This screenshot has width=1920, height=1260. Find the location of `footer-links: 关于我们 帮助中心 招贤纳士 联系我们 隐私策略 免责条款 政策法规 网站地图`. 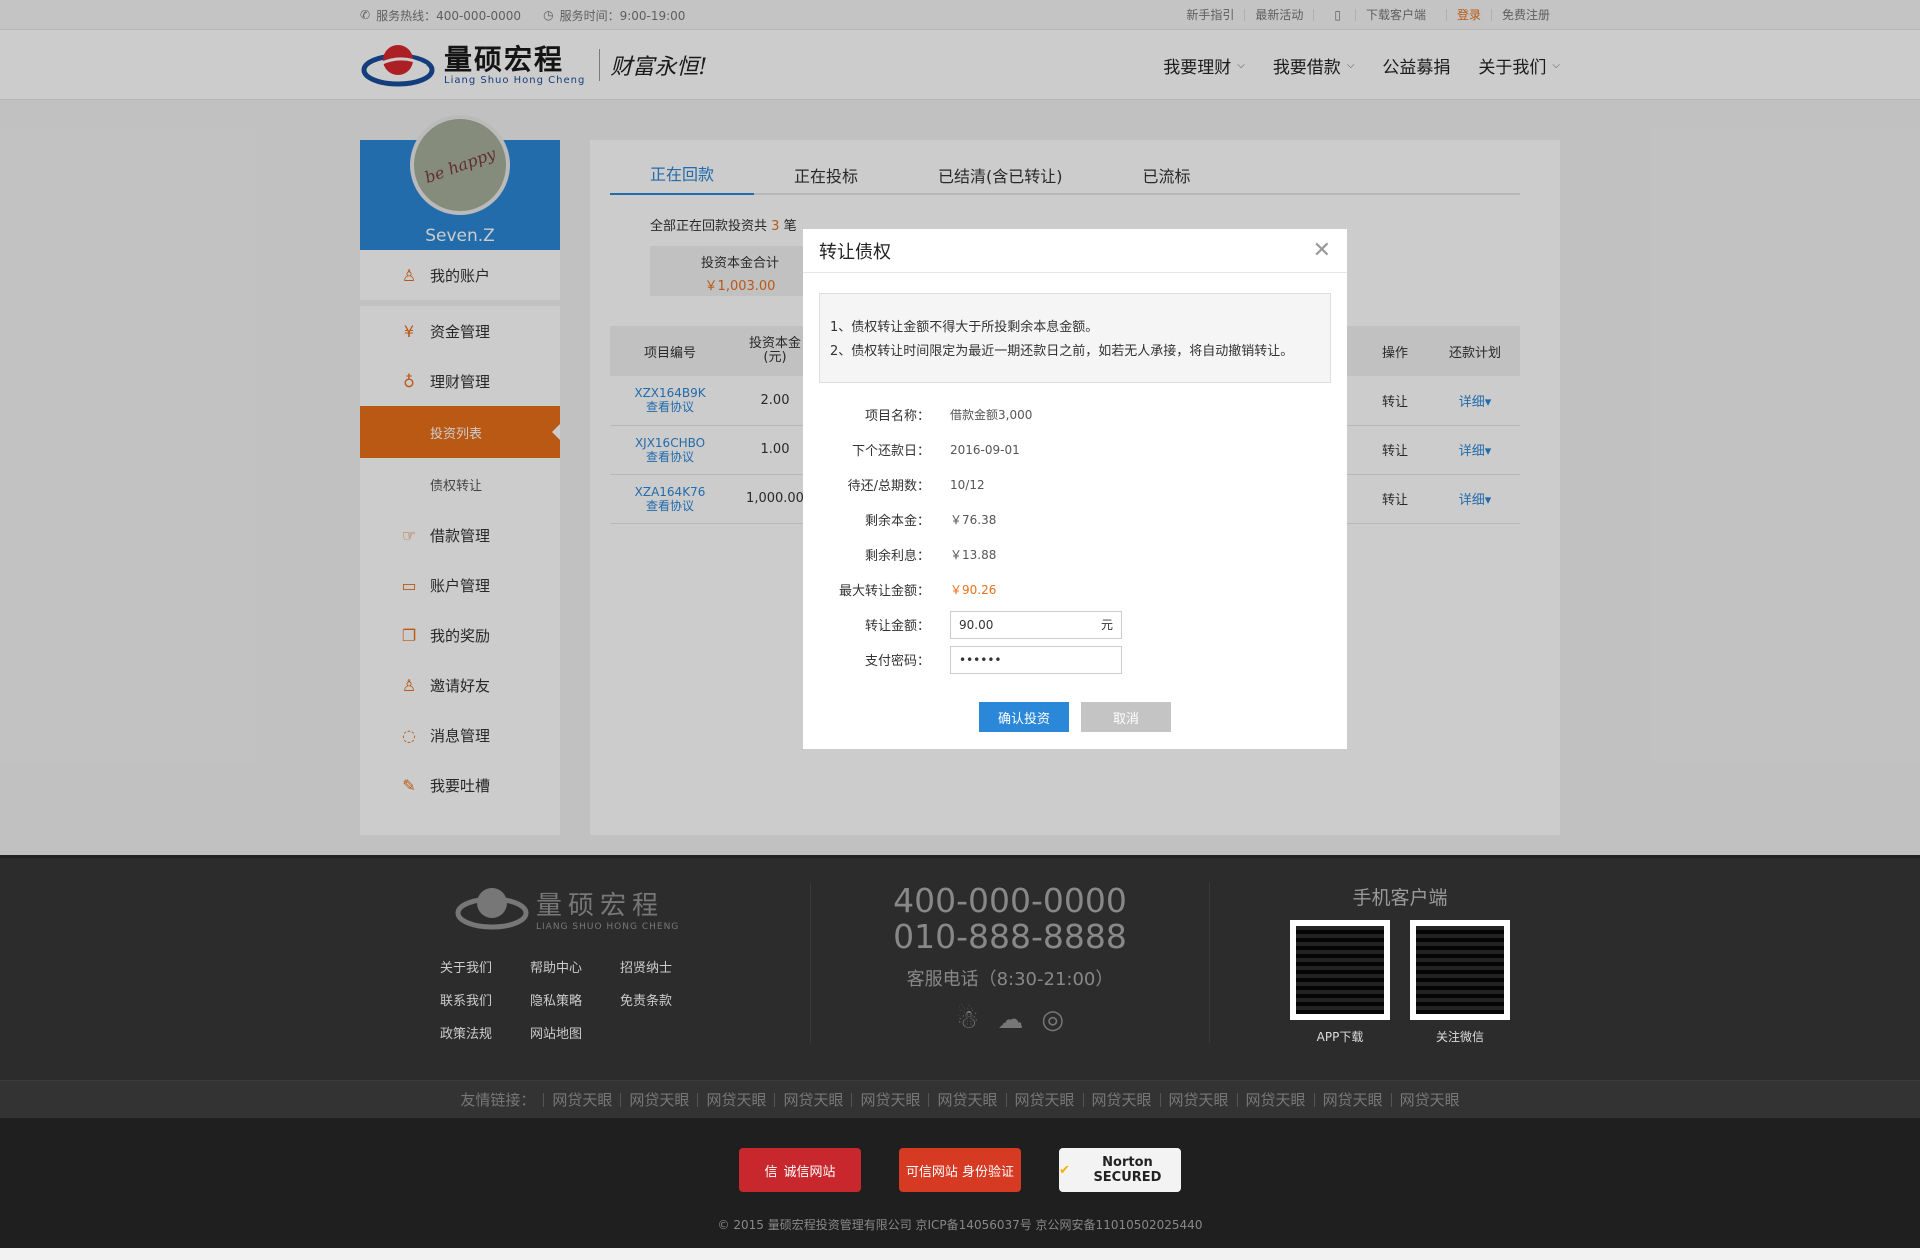

footer-links: 关于我们 帮助中心 招贤纳士 联系我们 隐私策略 免责条款 政策法规 网站地图 is located at coordinates (610, 999).